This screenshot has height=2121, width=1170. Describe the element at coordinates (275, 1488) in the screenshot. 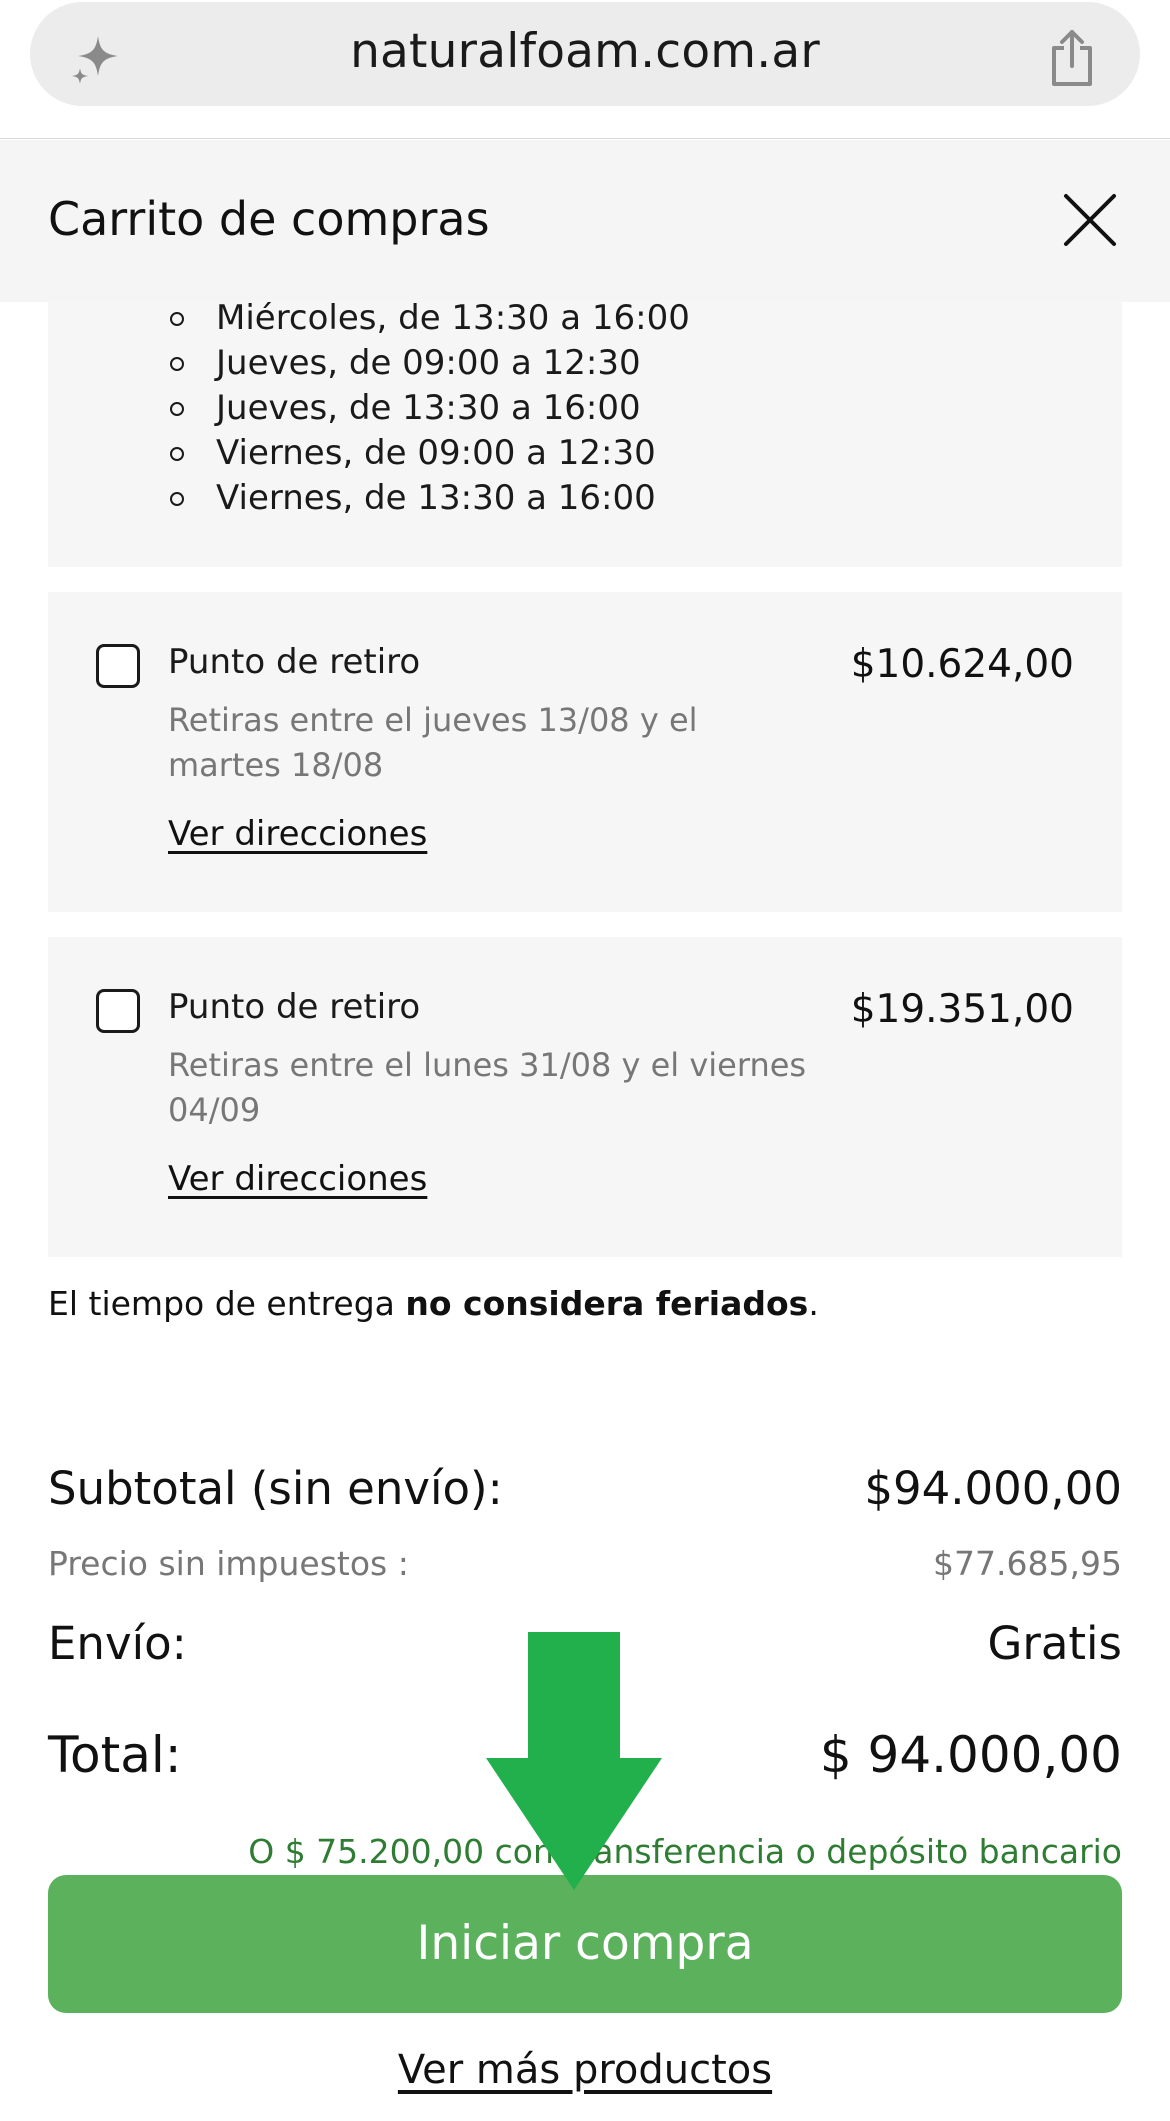

I see `subtotal-label: Subtotal (sin envío):` at that location.